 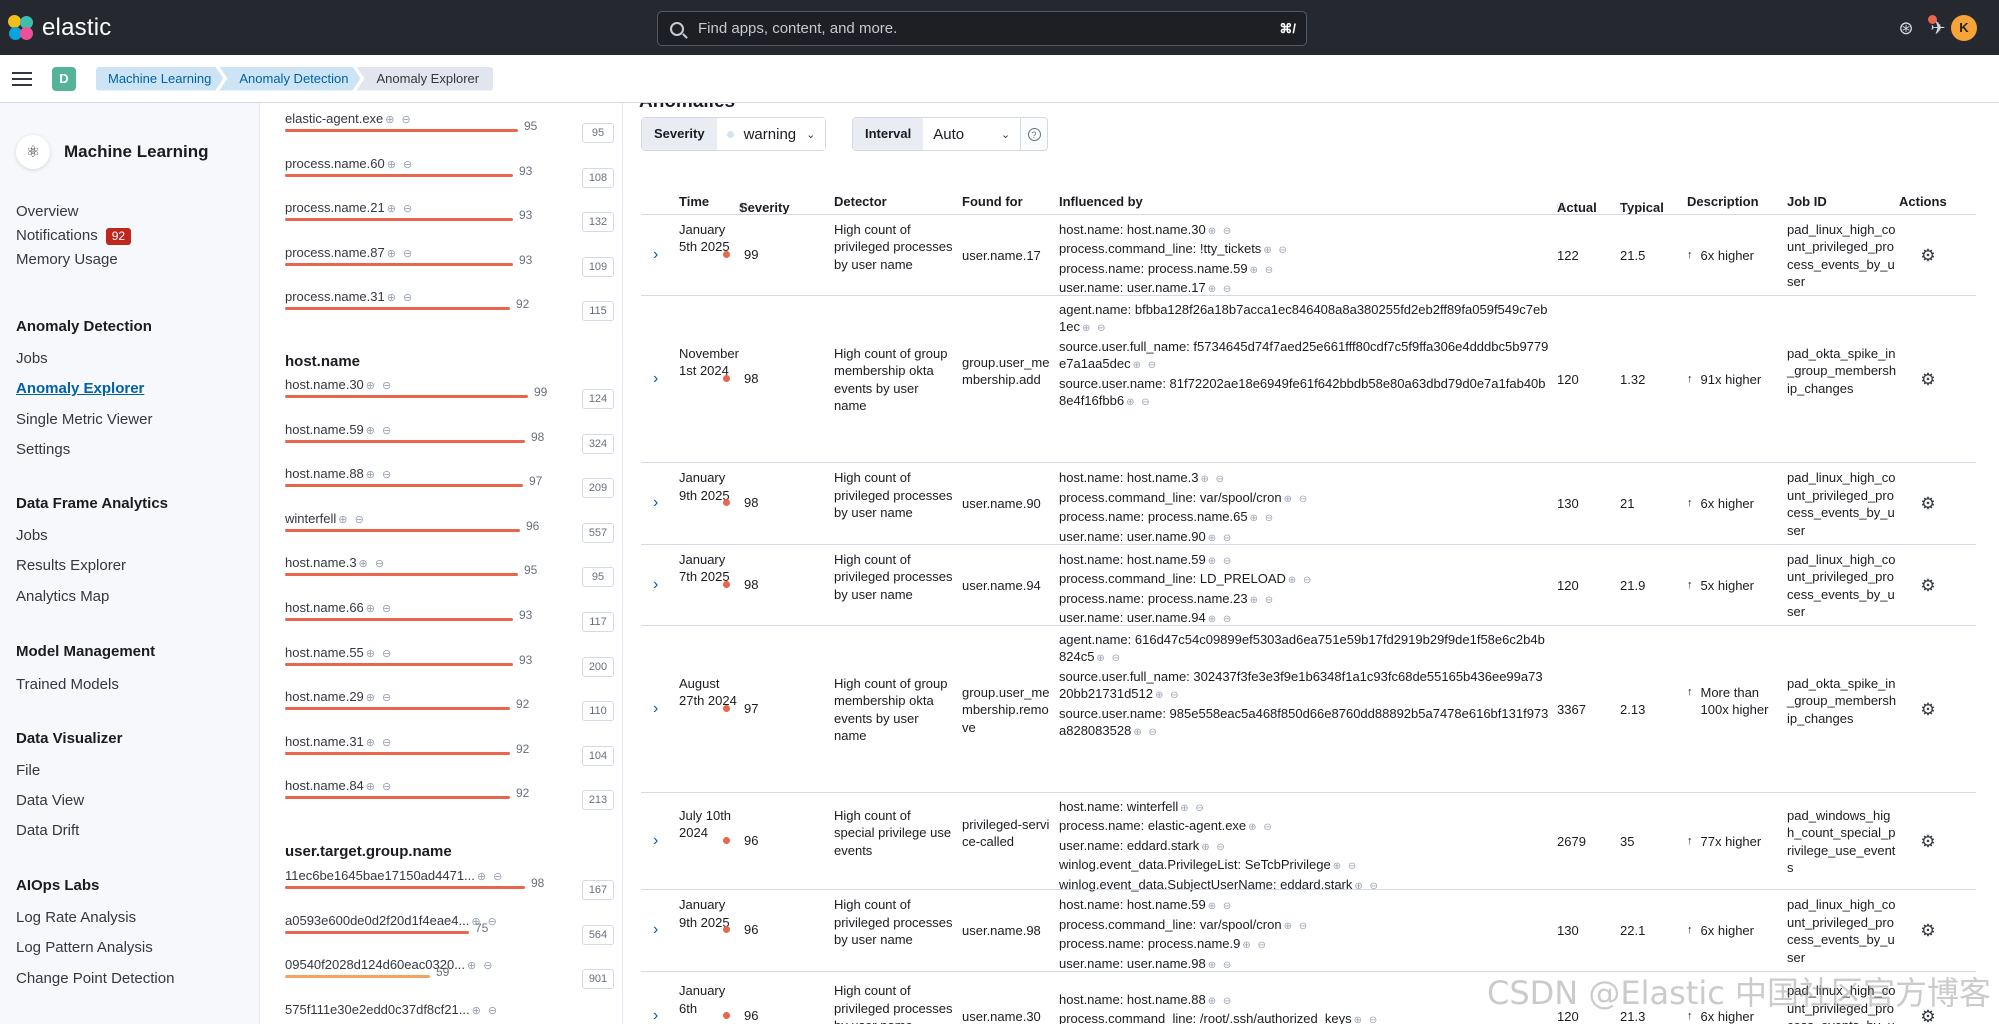 What do you see at coordinates (43, 449) in the screenshot?
I see `sidebar-item-settings: Settings` at bounding box center [43, 449].